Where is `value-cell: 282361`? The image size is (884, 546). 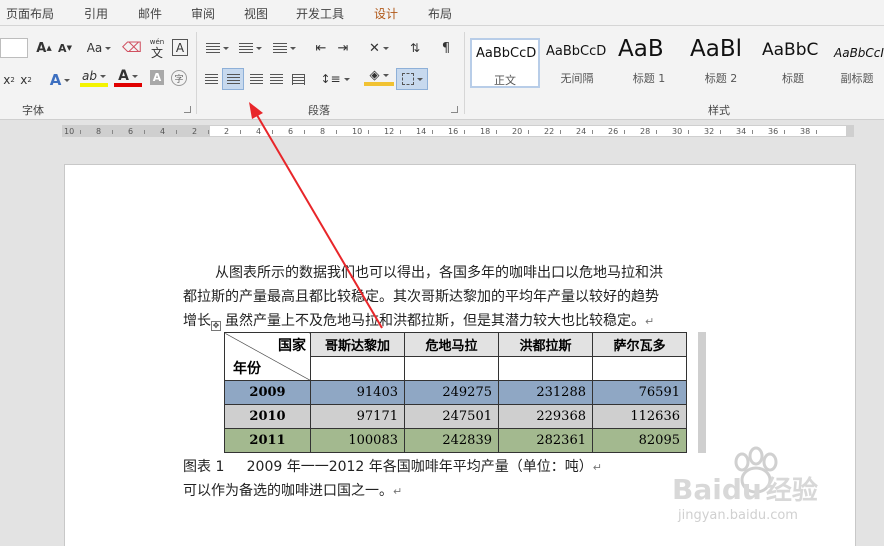 value-cell: 282361 is located at coordinates (545, 440).